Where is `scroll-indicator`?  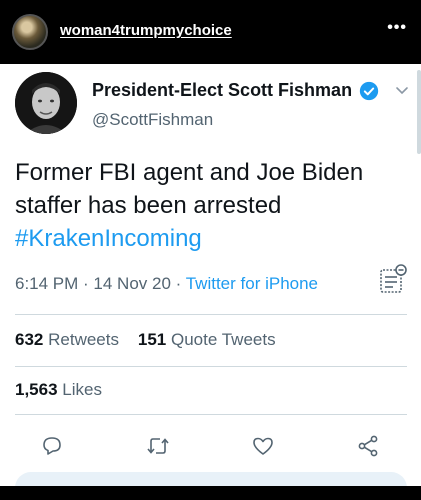
scroll-indicator is located at coordinates (419, 112).